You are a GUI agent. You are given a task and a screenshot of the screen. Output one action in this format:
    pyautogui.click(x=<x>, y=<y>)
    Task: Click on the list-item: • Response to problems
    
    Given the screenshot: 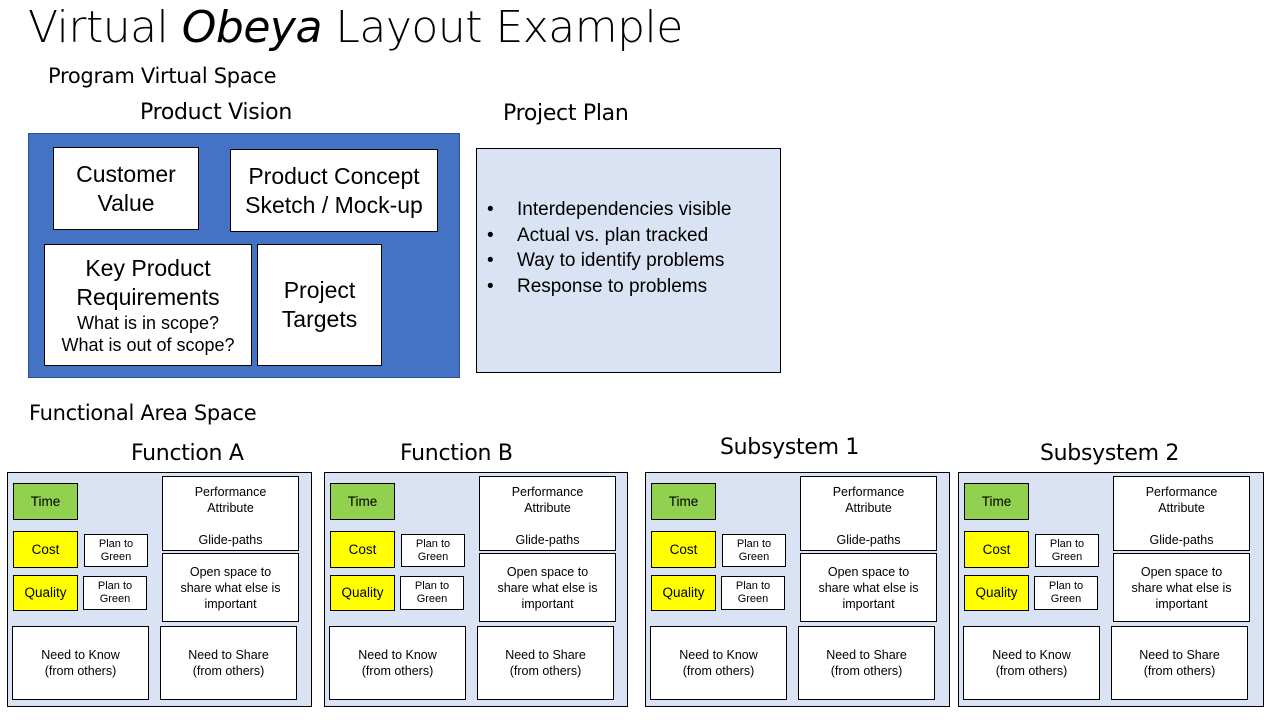 What is the action you would take?
    pyautogui.click(x=609, y=287)
    